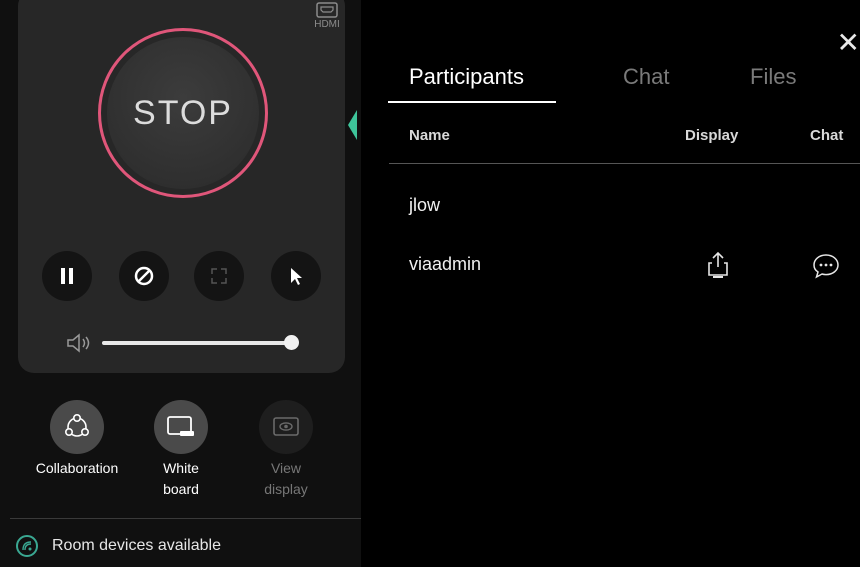 The image size is (860, 567). I want to click on wireless-icon, so click(27, 546).